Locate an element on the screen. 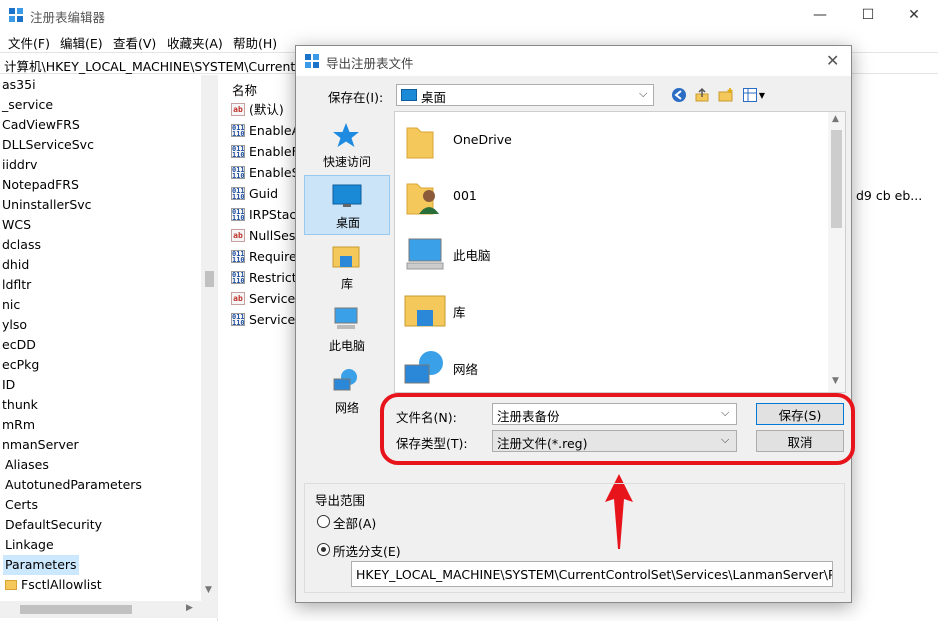 This screenshot has height=621, width=938. tree-item: WCS is located at coordinates (16, 225).